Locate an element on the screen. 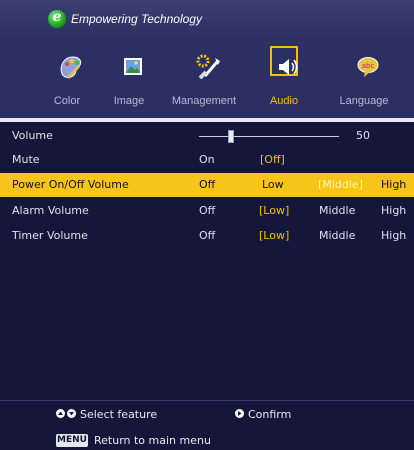  tab-language-label: Language is located at coordinates (364, 101).